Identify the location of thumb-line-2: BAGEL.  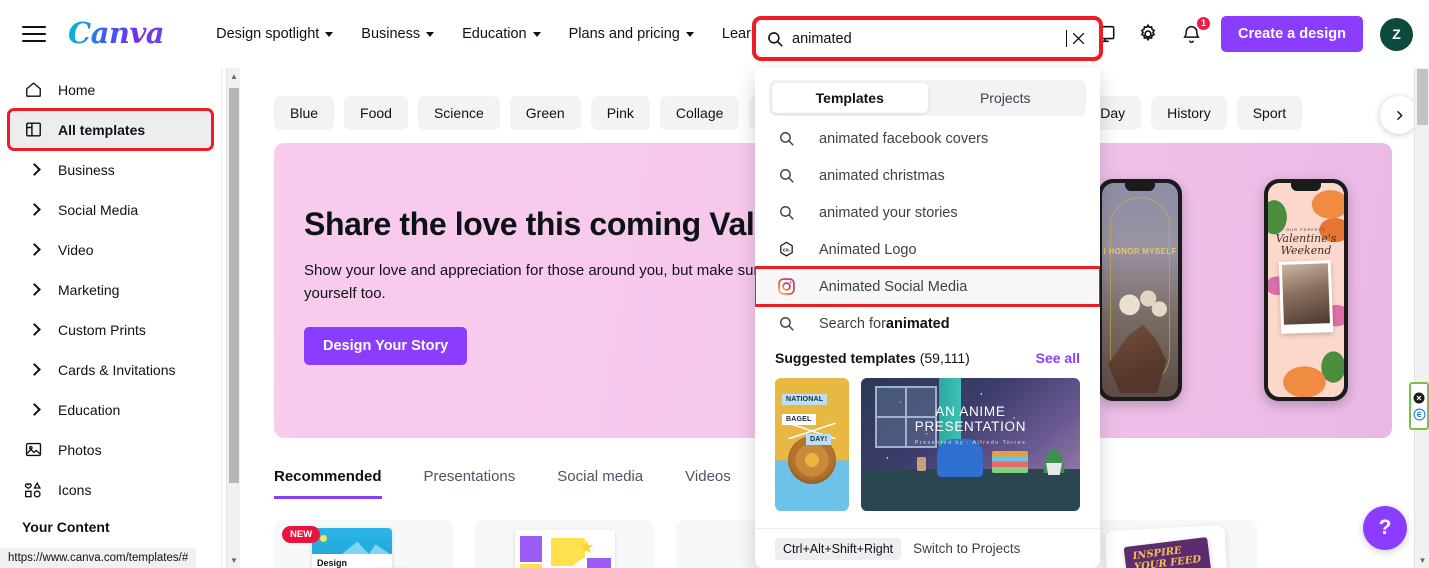
(799, 419).